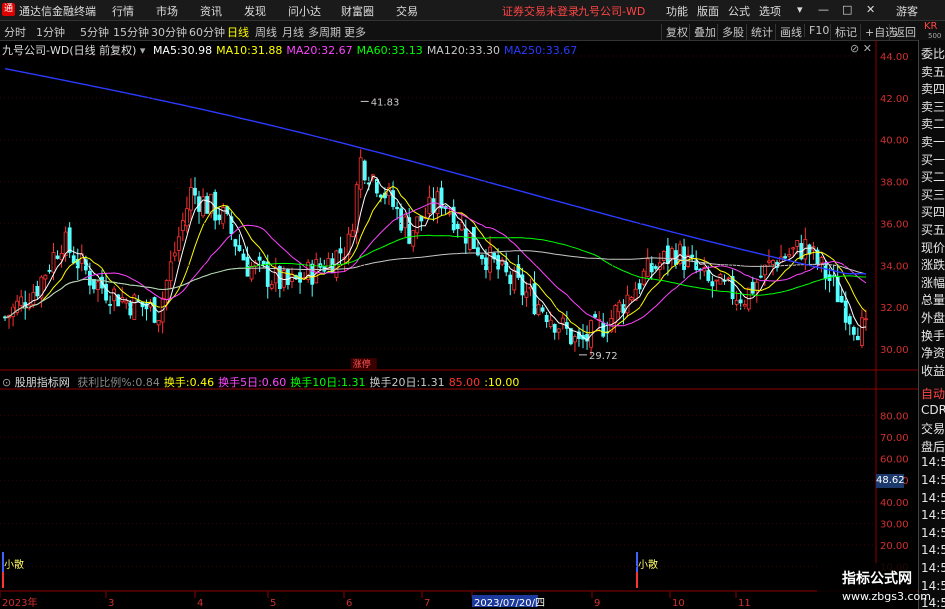 This screenshot has height=609, width=945. What do you see at coordinates (933, 124) in the screenshot?
I see `quote-field-label: 卖二` at bounding box center [933, 124].